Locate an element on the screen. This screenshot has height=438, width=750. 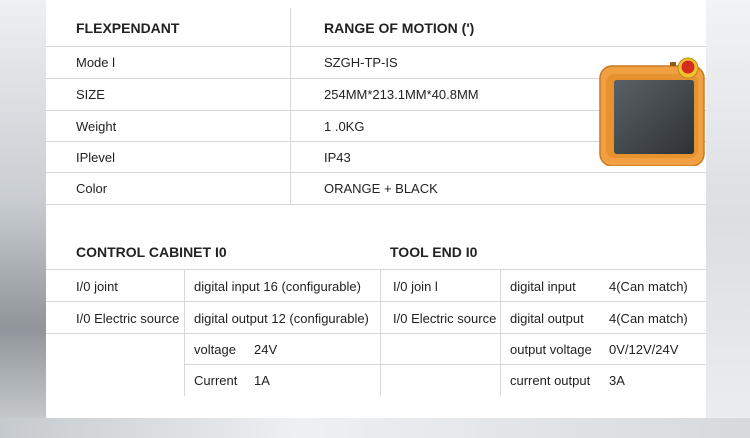
tool-row-sub: digital output is located at coordinates (547, 318).